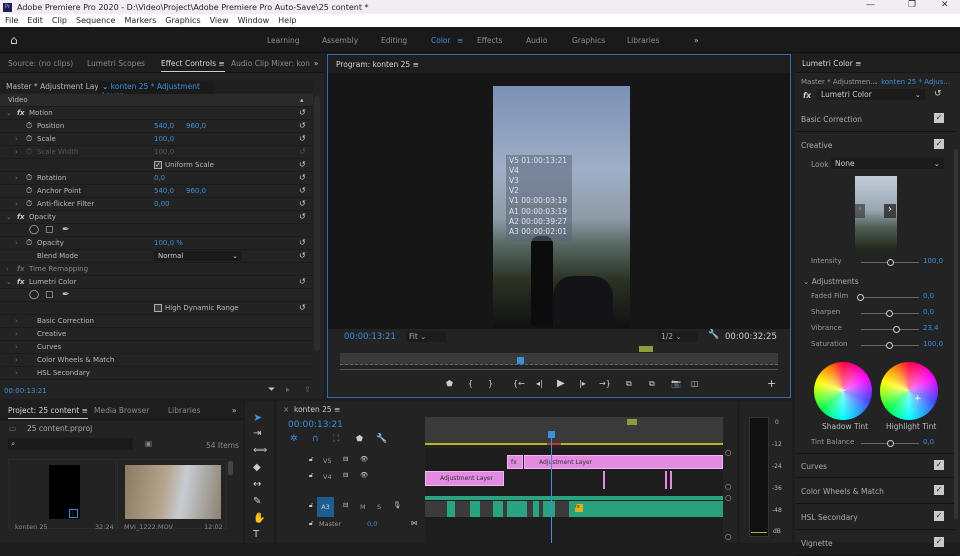 The height and width of the screenshot is (556, 960). Describe the element at coordinates (140, 20) in the screenshot. I see `menu-markers: Markers` at that location.